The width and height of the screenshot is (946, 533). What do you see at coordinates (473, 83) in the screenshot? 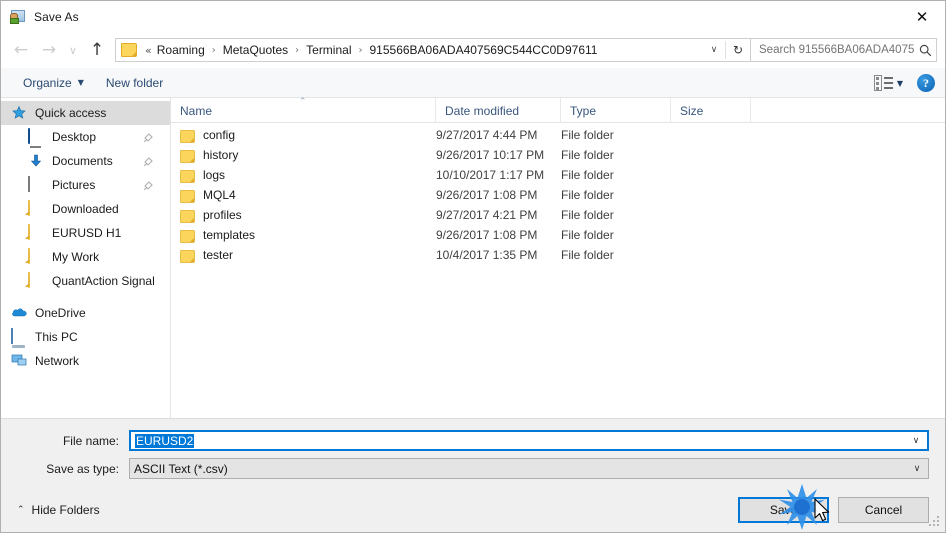
I see `command-bar: Organize ▼ New folder ▼ ?` at bounding box center [473, 83].